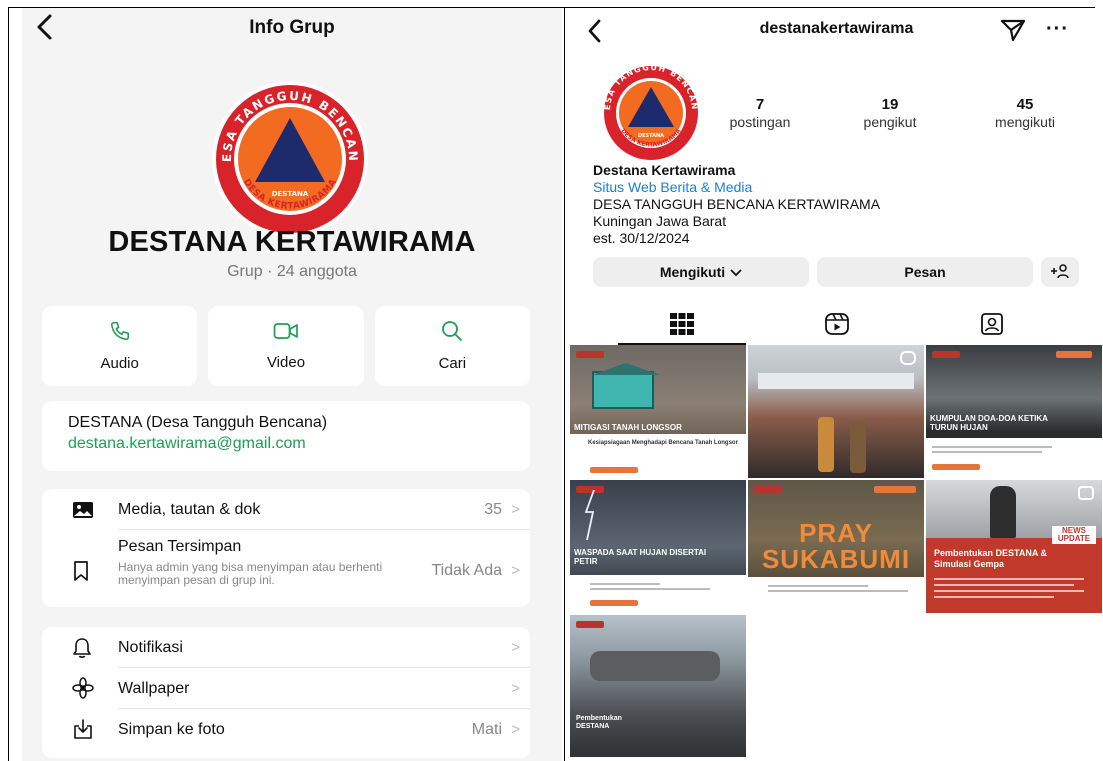 The width and height of the screenshot is (1103, 761). I want to click on video-call-button: Video, so click(286, 346).